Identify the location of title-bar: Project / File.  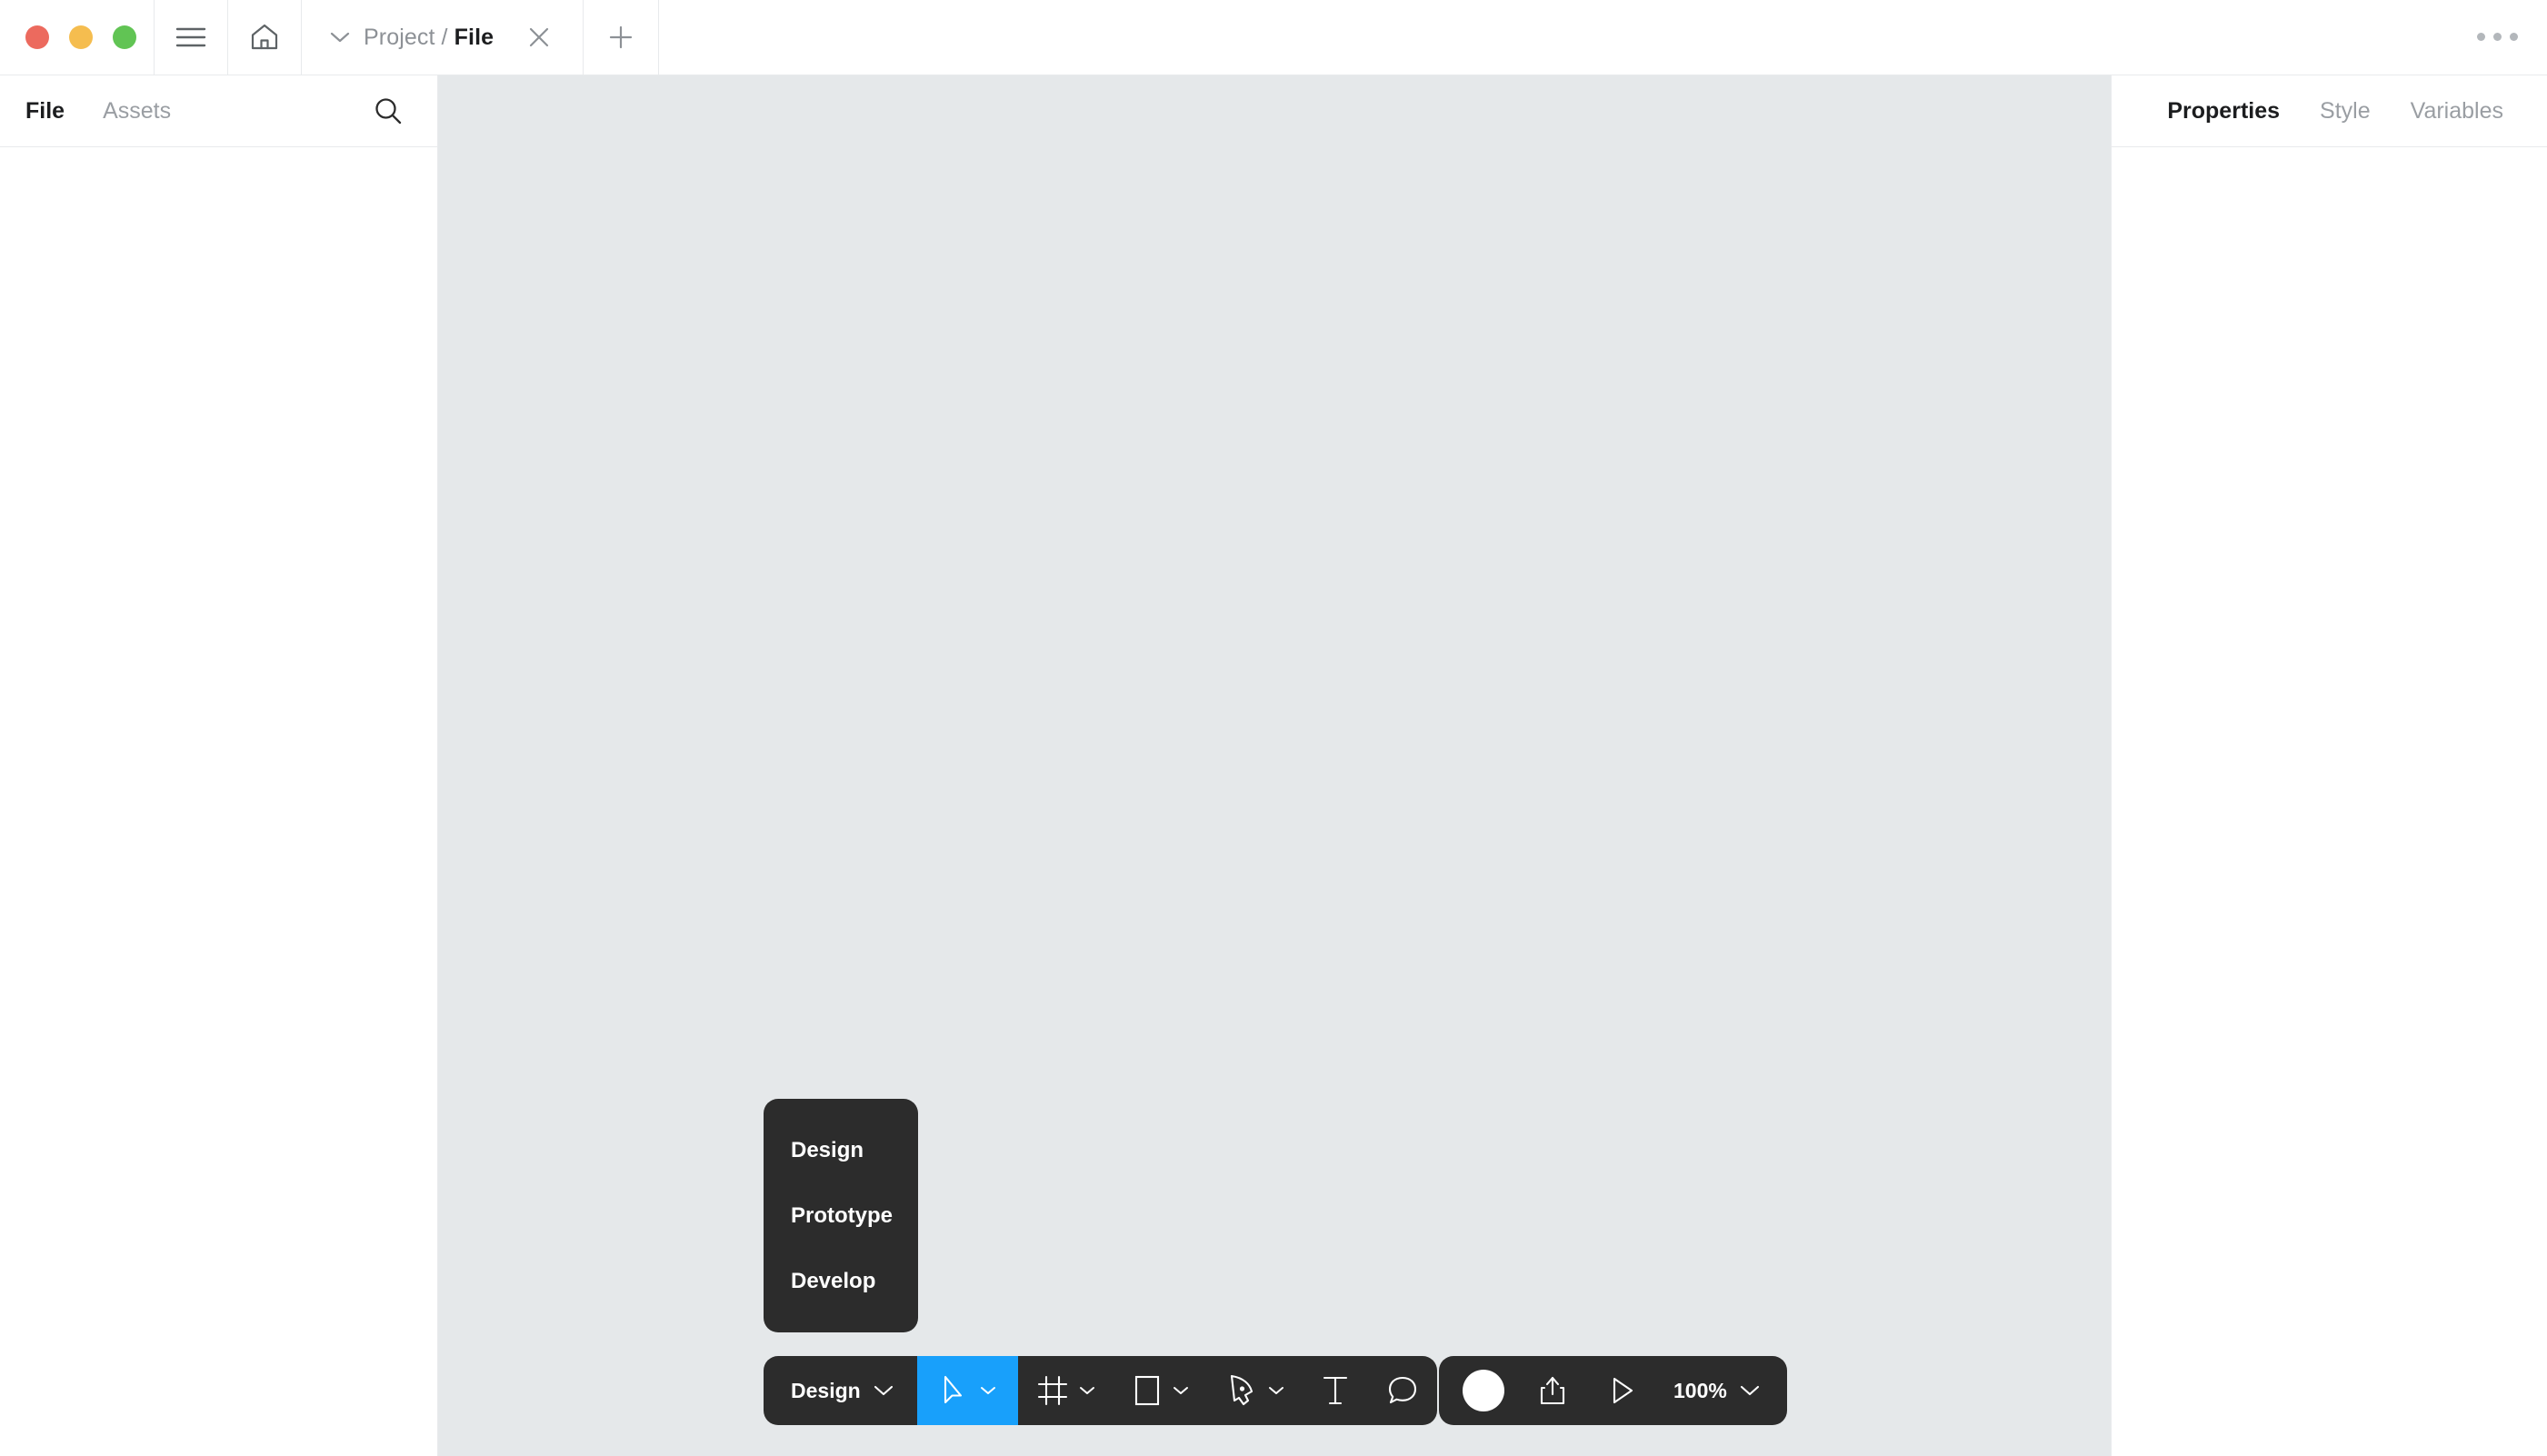
(1273, 38).